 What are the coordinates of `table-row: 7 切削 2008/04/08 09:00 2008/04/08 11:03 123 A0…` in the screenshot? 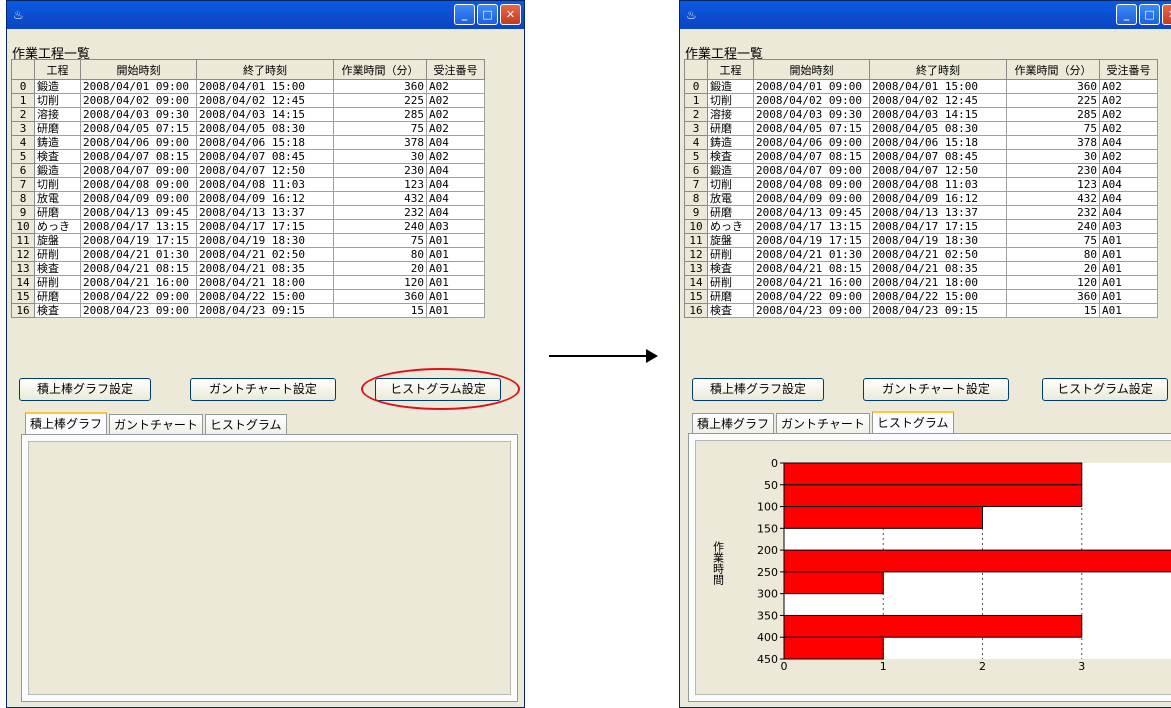 It's located at (921, 184).